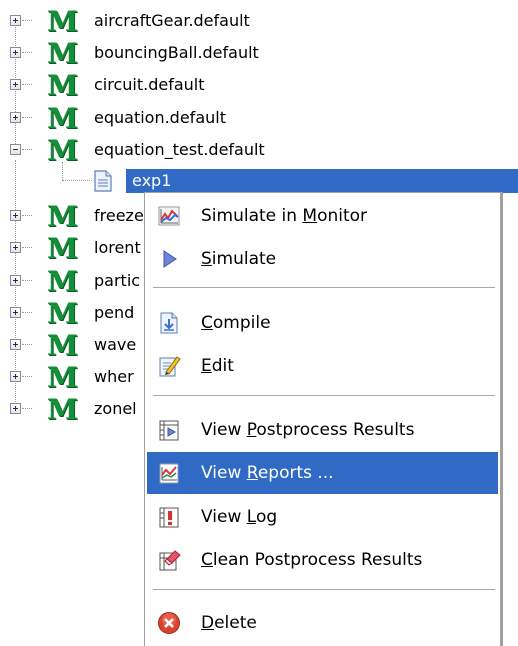 The height and width of the screenshot is (646, 518). I want to click on menu-item-compile: Compile, so click(322, 323).